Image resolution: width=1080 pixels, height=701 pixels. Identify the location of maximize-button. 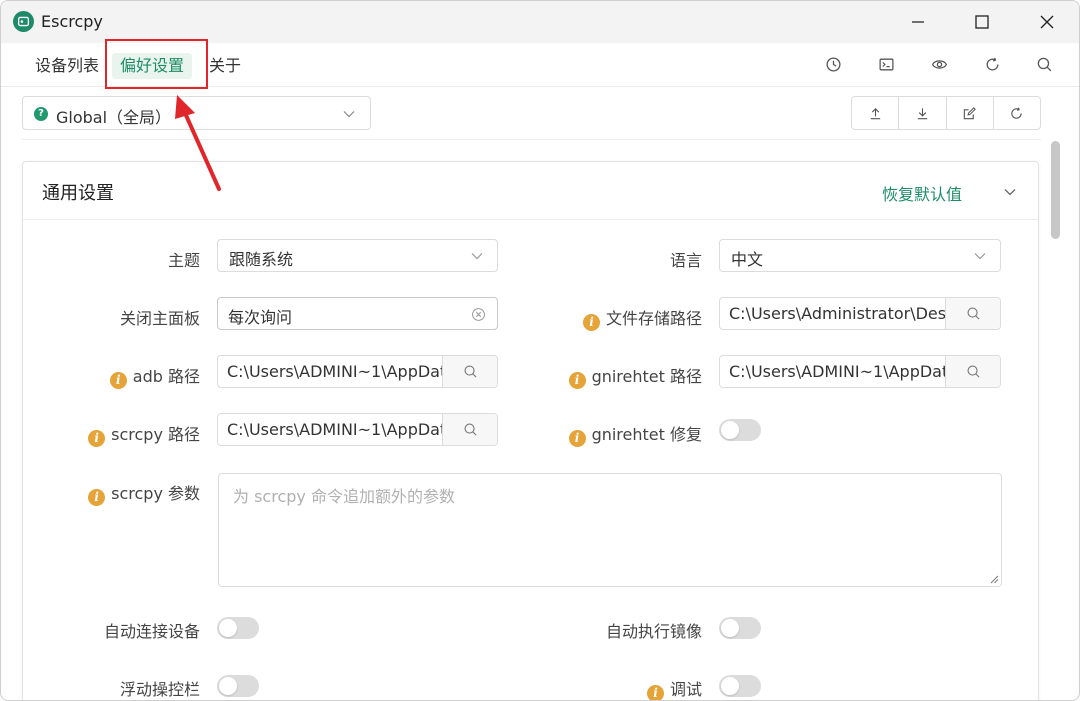
(982, 22).